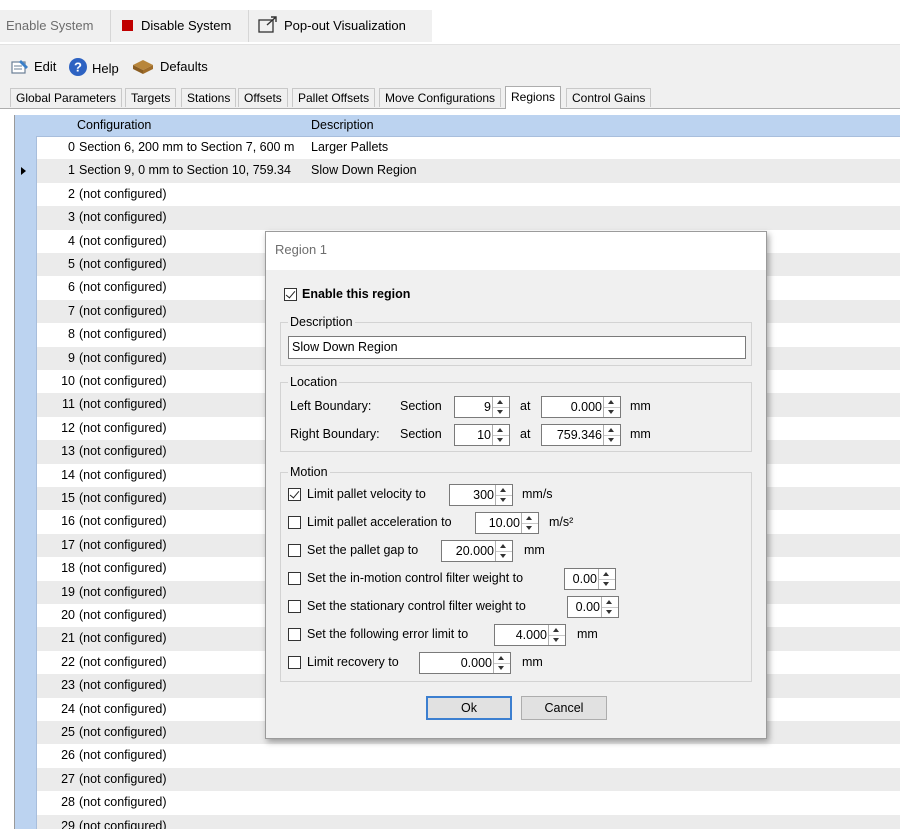 This screenshot has width=900, height=829. What do you see at coordinates (482, 407) in the screenshot?
I see `left-section-stepper: 9` at bounding box center [482, 407].